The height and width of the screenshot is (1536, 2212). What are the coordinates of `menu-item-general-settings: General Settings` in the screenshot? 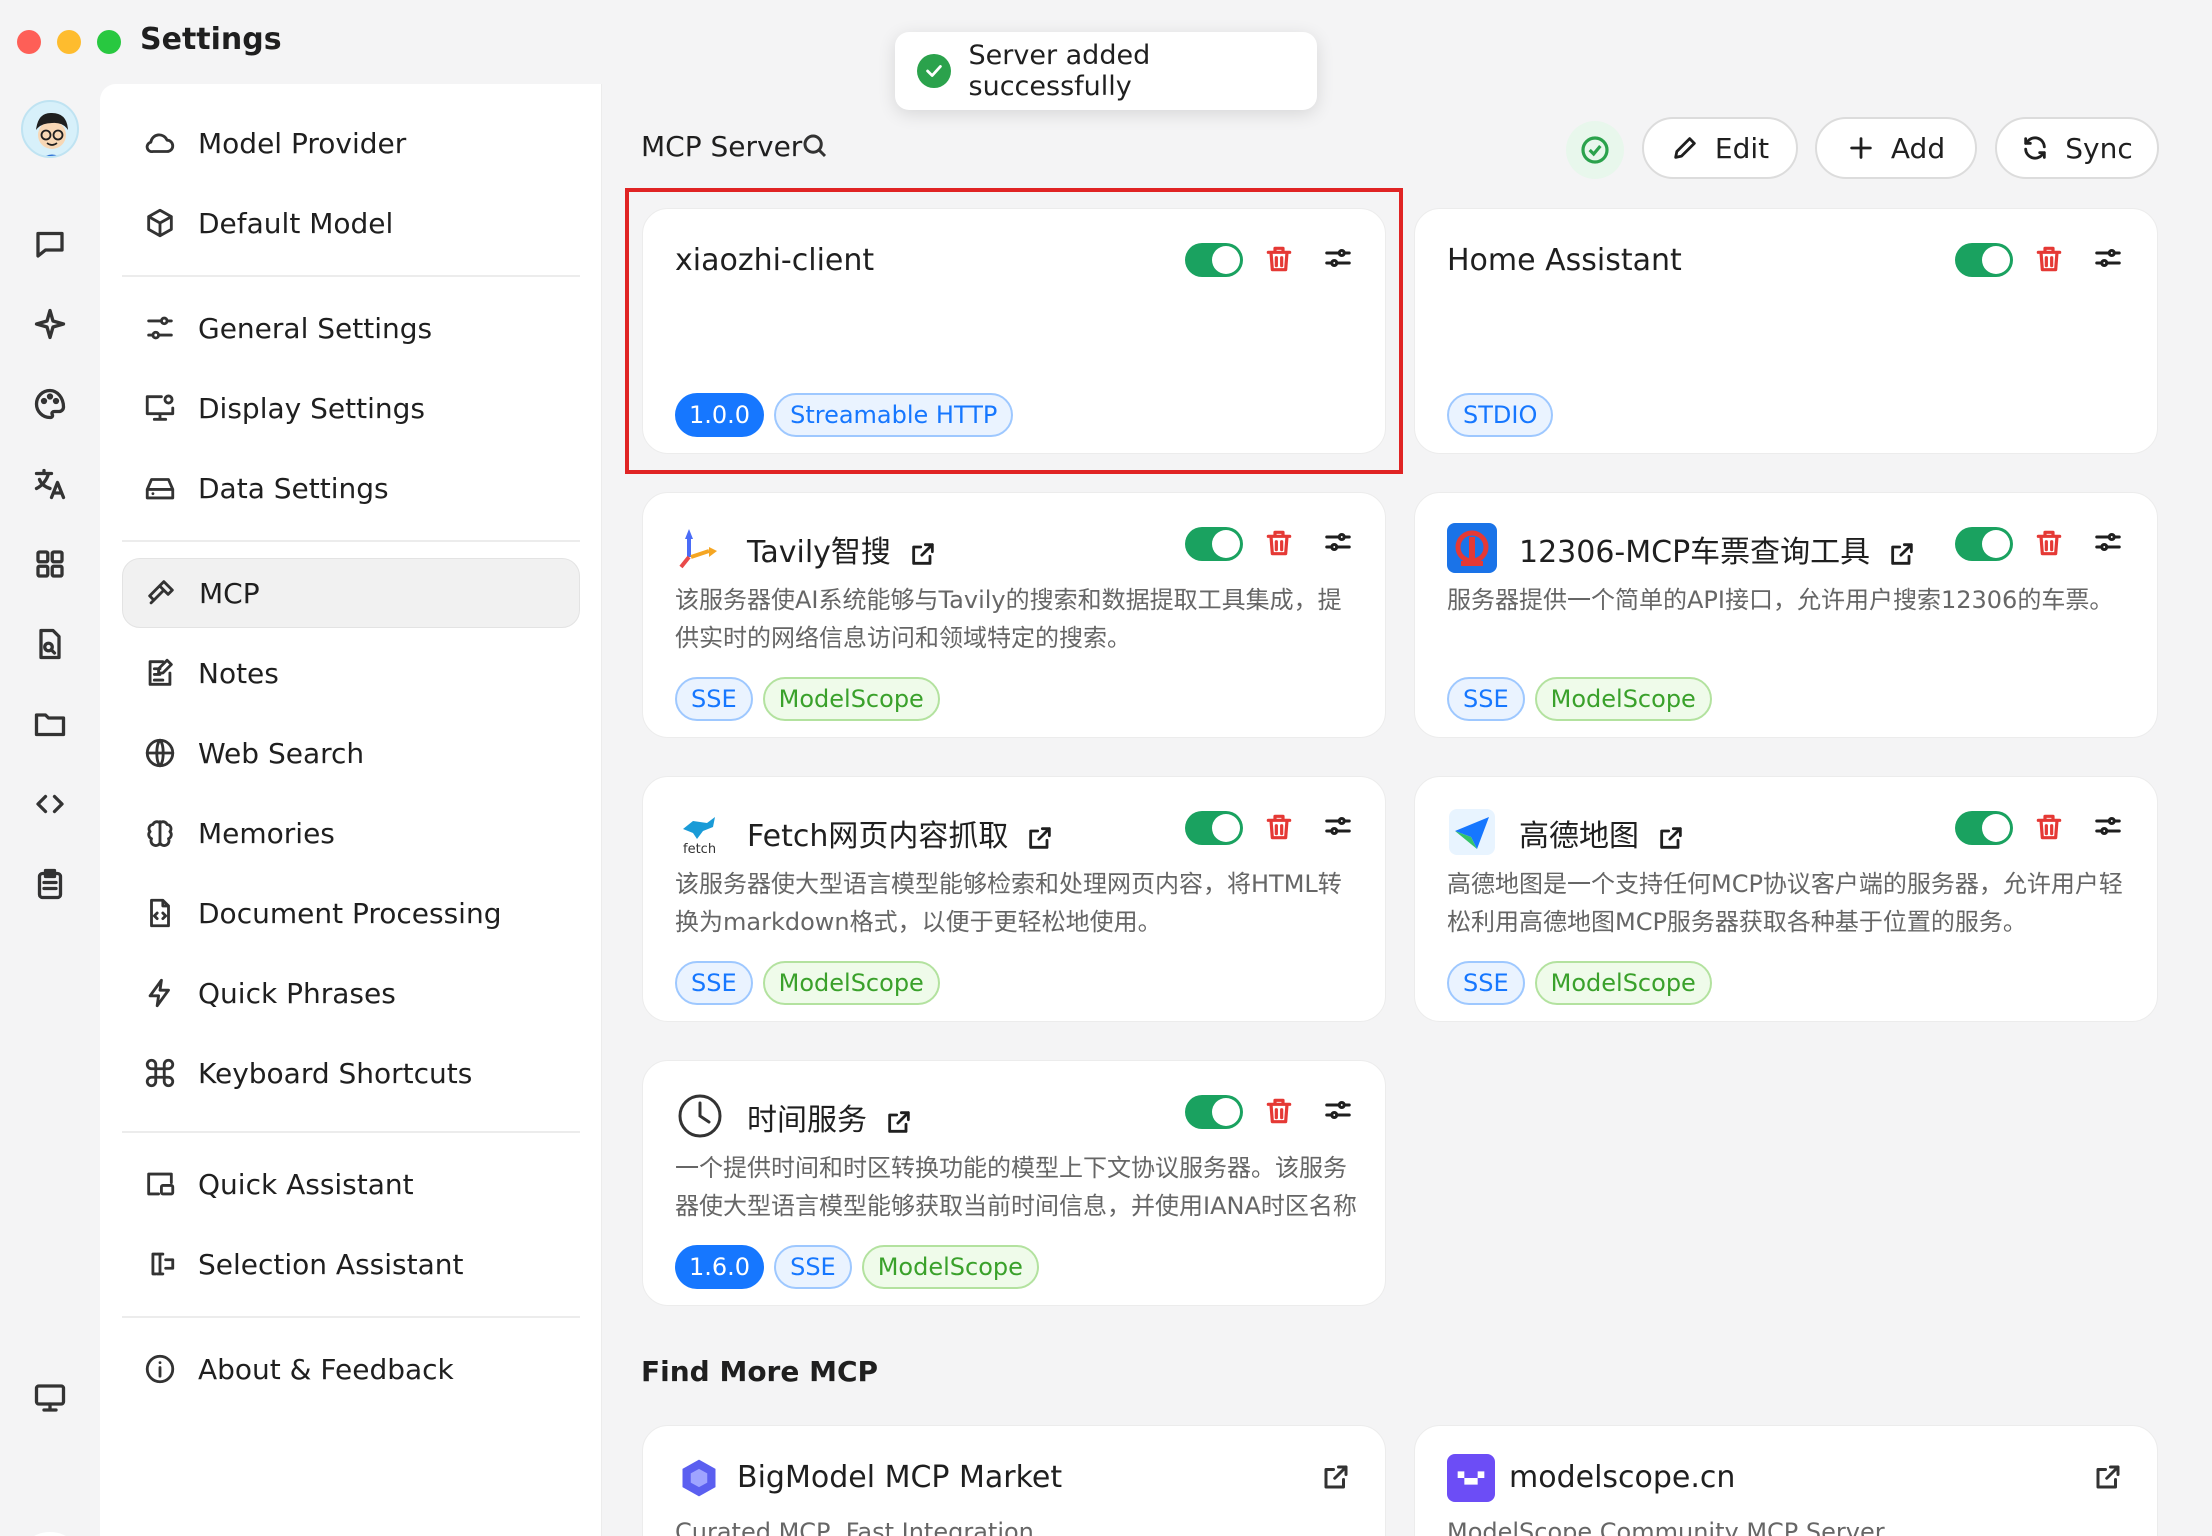 It's located at (351, 328).